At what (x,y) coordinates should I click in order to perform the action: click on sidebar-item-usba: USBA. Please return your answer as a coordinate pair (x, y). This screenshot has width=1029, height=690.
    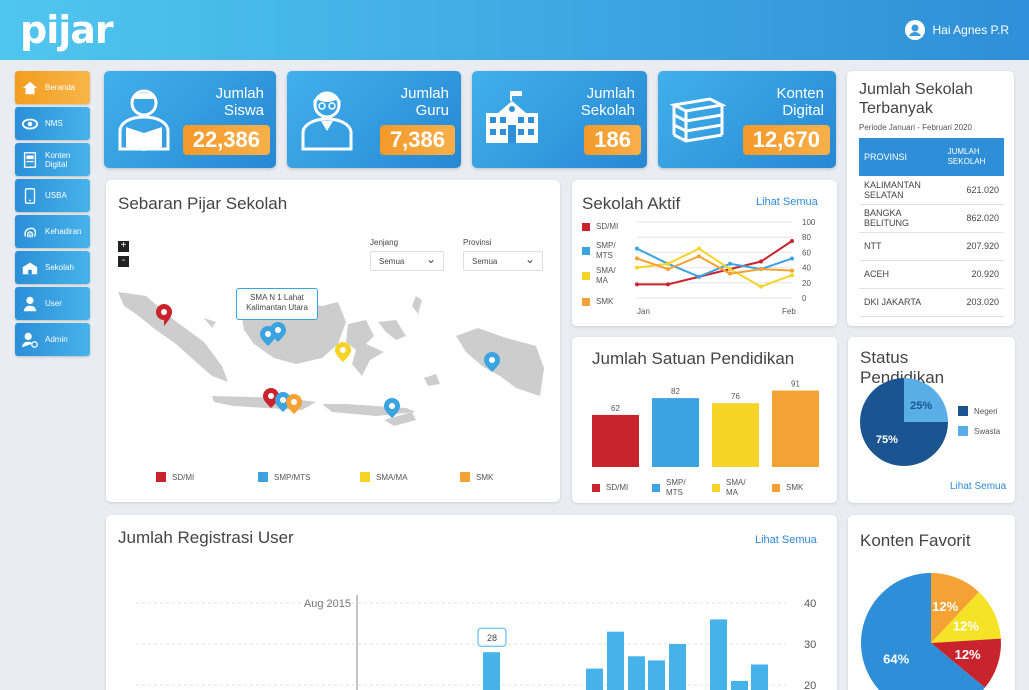
    Looking at the image, I should click on (52, 195).